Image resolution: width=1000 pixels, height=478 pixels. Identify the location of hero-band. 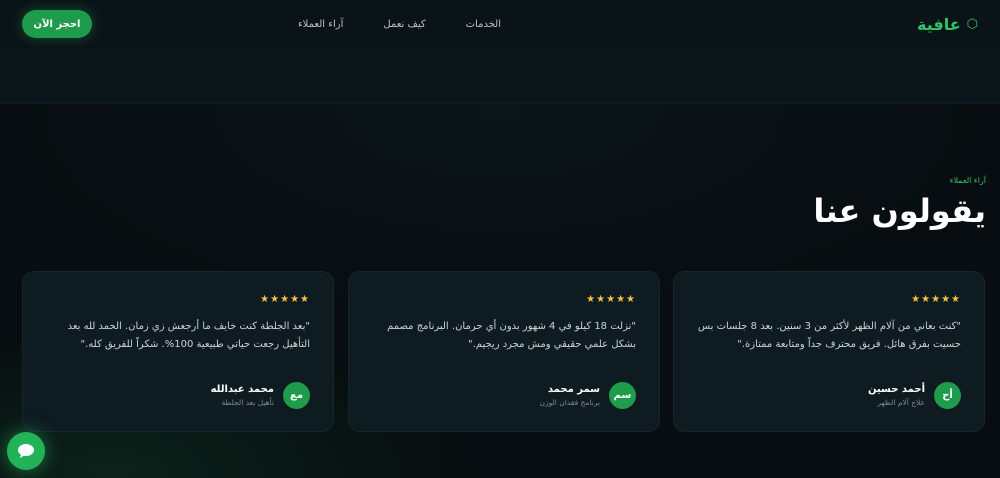
(500, 76).